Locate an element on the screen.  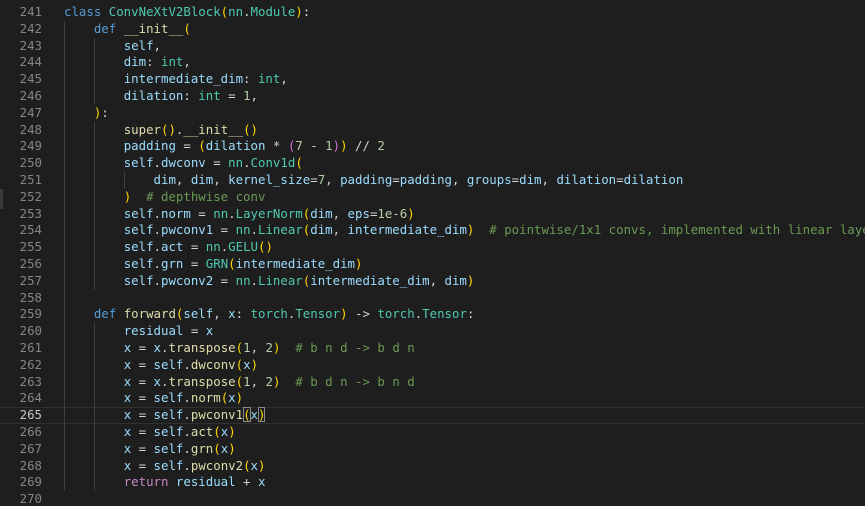
code-text: ): is located at coordinates (86, 113).